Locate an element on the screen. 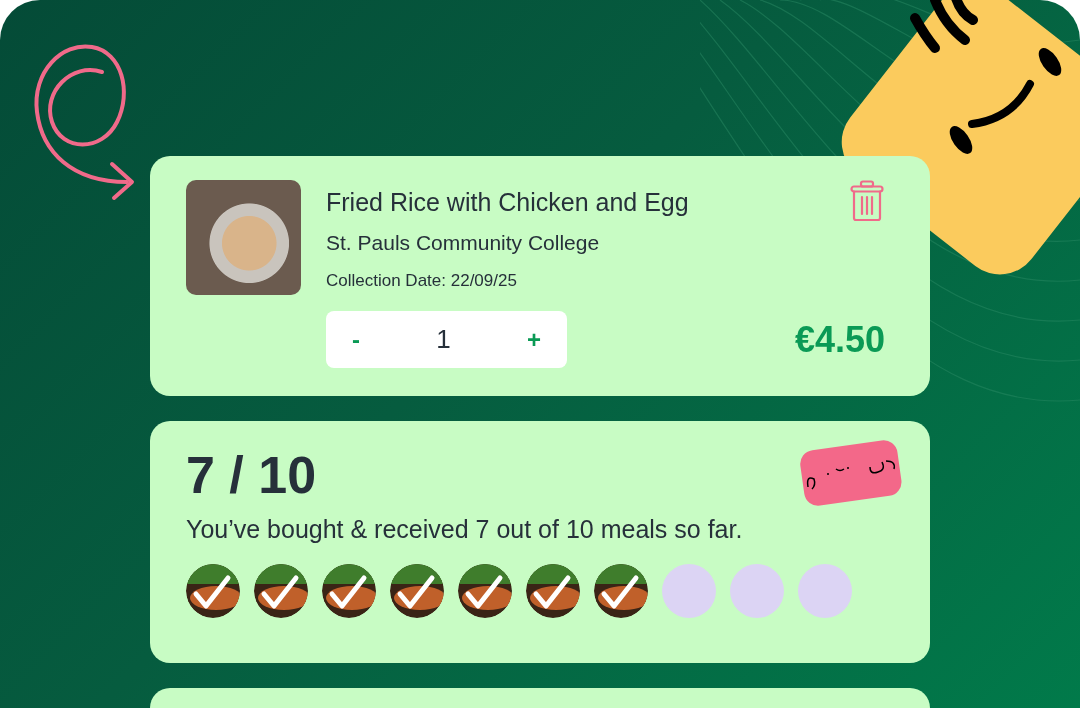  decrement-button: - is located at coordinates (356, 339).